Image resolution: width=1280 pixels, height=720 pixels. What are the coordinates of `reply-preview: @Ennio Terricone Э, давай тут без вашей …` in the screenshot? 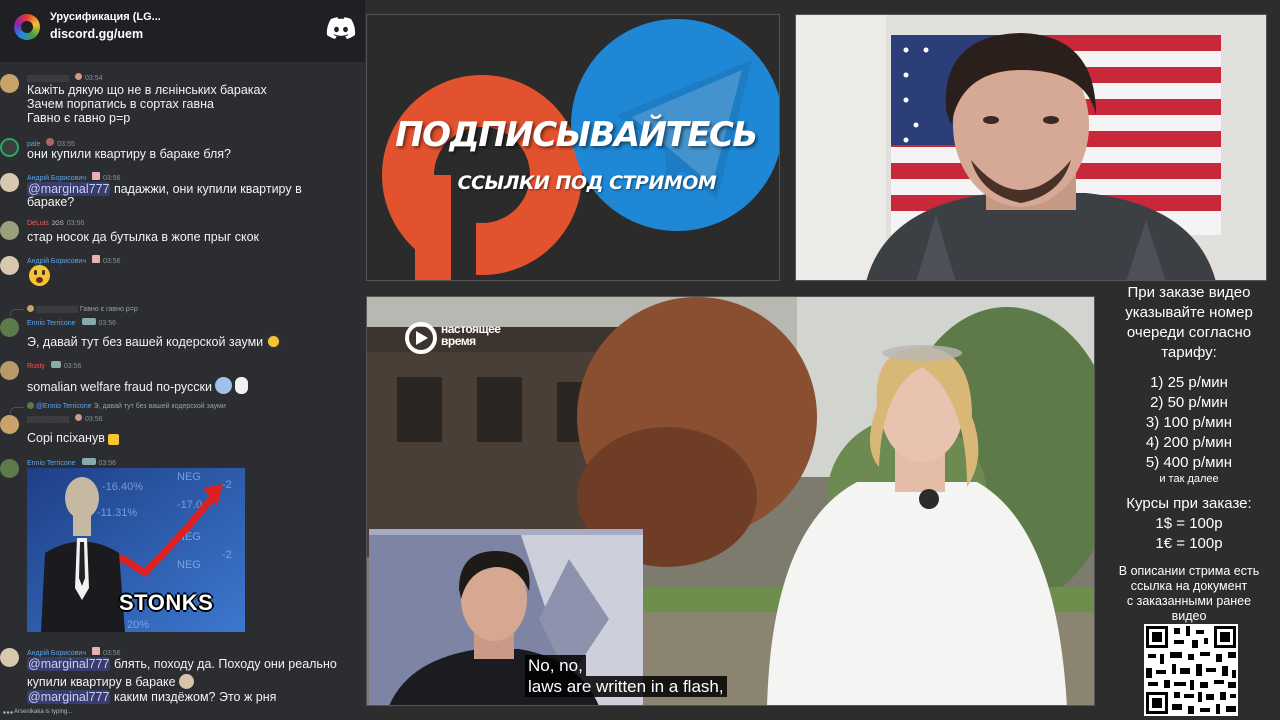 It's located at (126, 406).